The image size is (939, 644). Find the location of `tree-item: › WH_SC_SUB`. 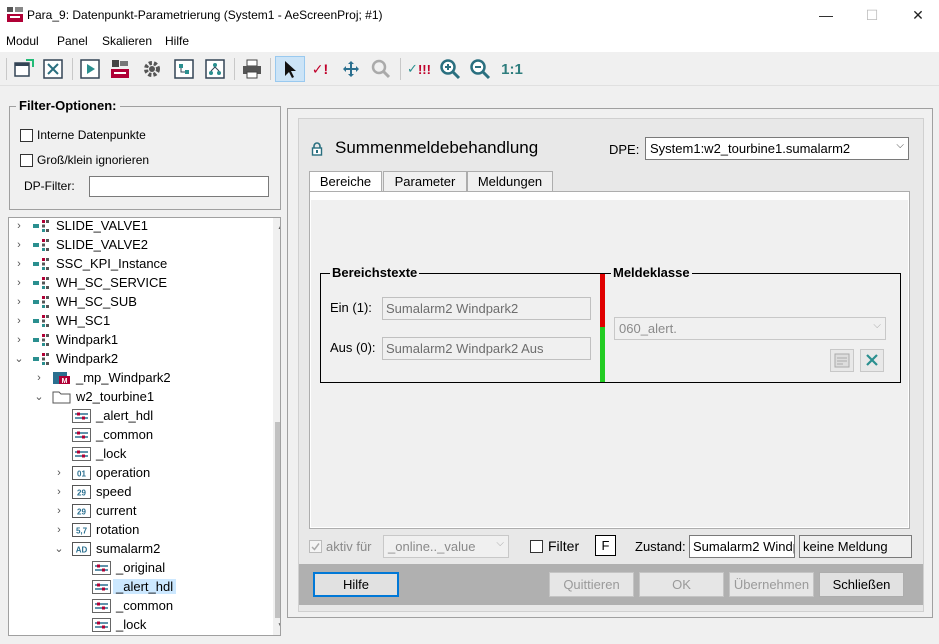

tree-item: › WH_SC_SUB is located at coordinates (137, 302).